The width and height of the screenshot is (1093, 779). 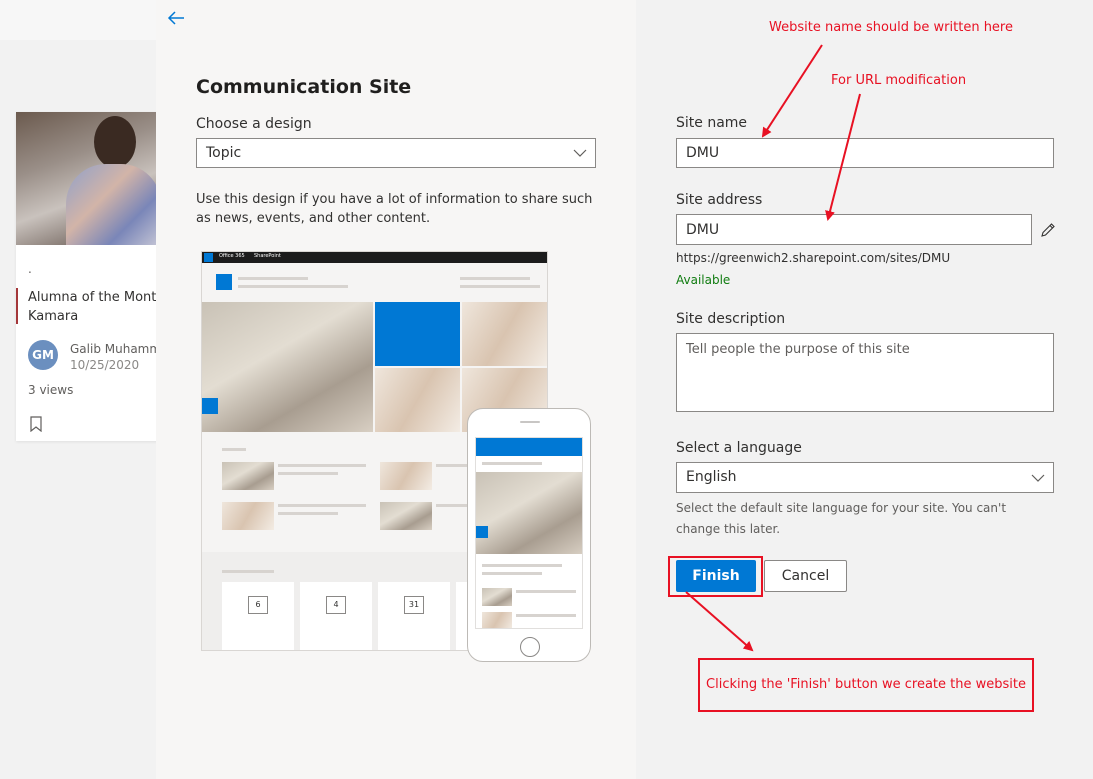 I want to click on phone-preview, so click(x=529, y=535).